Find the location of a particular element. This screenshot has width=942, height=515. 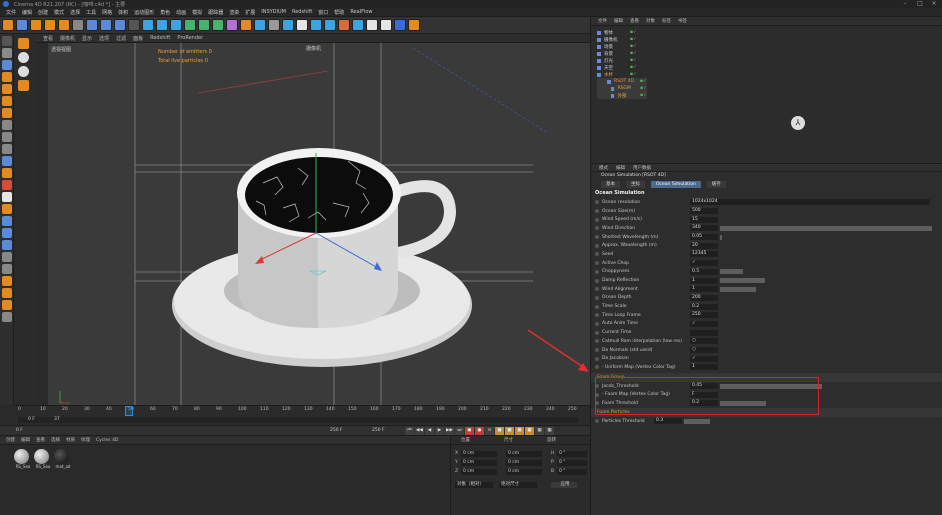

viewport-menu-item: 过滤 is located at coordinates (121, 38).